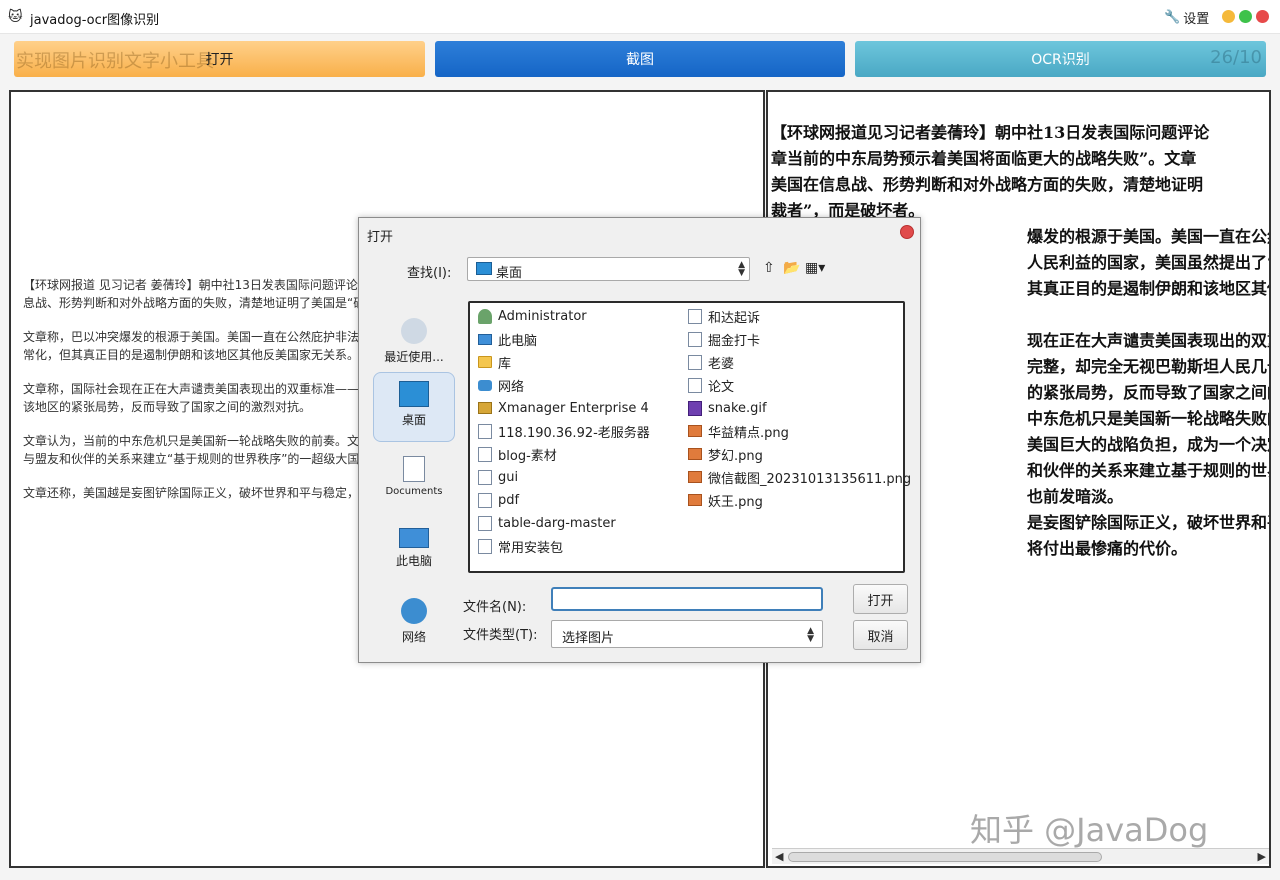  Describe the element at coordinates (687, 599) in the screenshot. I see `filename-input` at that location.